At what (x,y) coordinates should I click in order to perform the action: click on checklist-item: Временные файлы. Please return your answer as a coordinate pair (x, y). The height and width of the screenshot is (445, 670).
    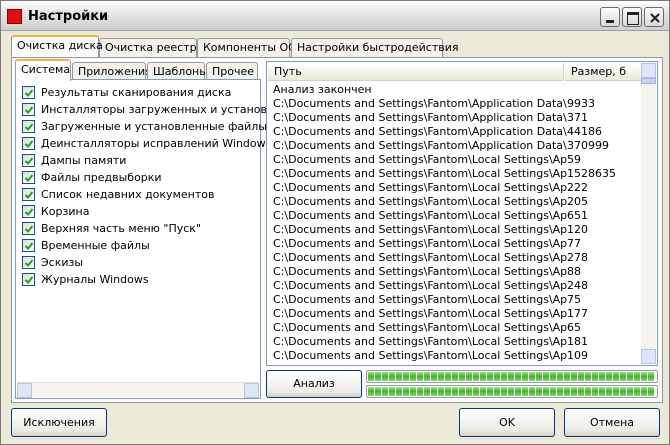
    Looking at the image, I should click on (86, 245).